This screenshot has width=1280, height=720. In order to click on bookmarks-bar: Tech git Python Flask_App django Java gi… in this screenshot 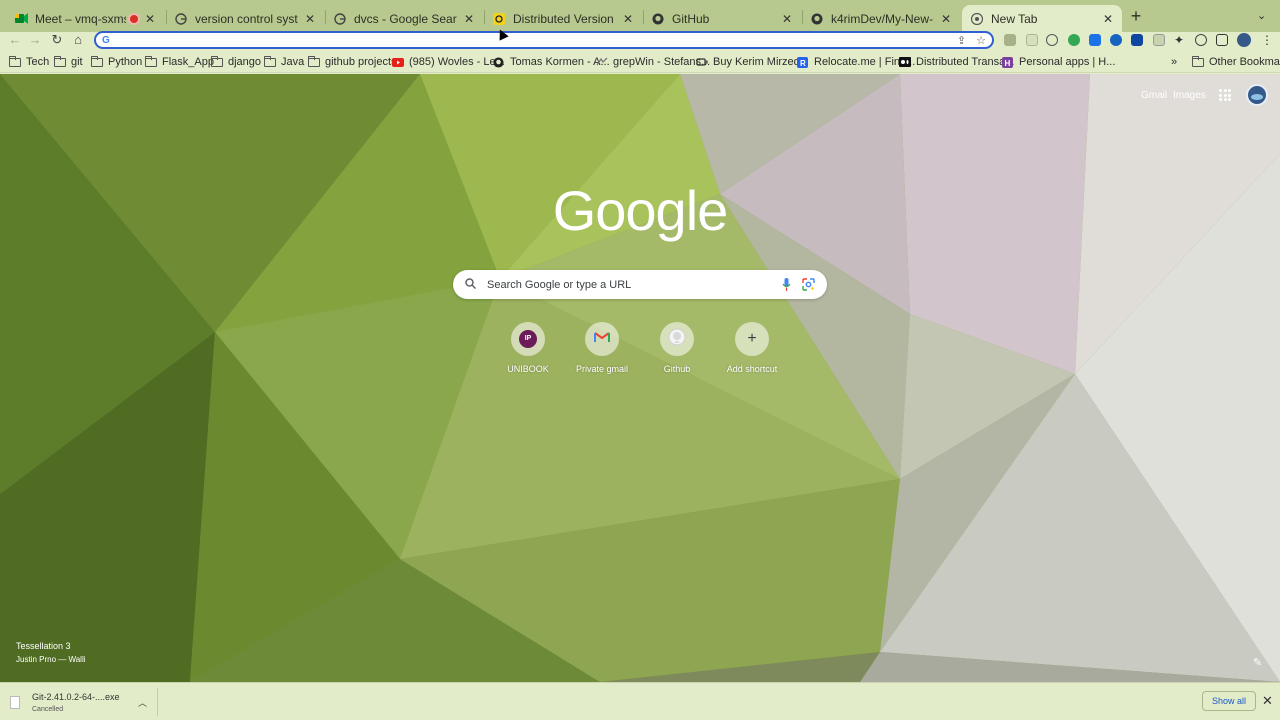, I will do `click(640, 63)`.